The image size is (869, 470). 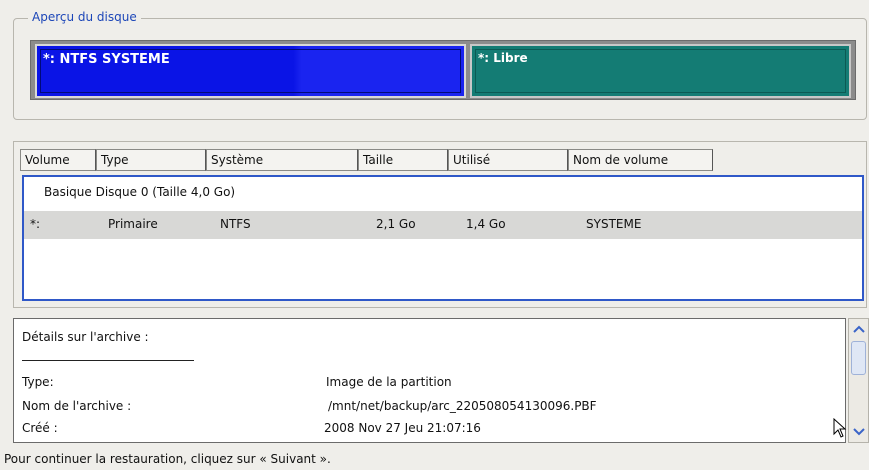 What do you see at coordinates (443, 225) in the screenshot?
I see `table-row: *: Primaire NTFS 2,1 Go 1,4 Go SYSTEME` at bounding box center [443, 225].